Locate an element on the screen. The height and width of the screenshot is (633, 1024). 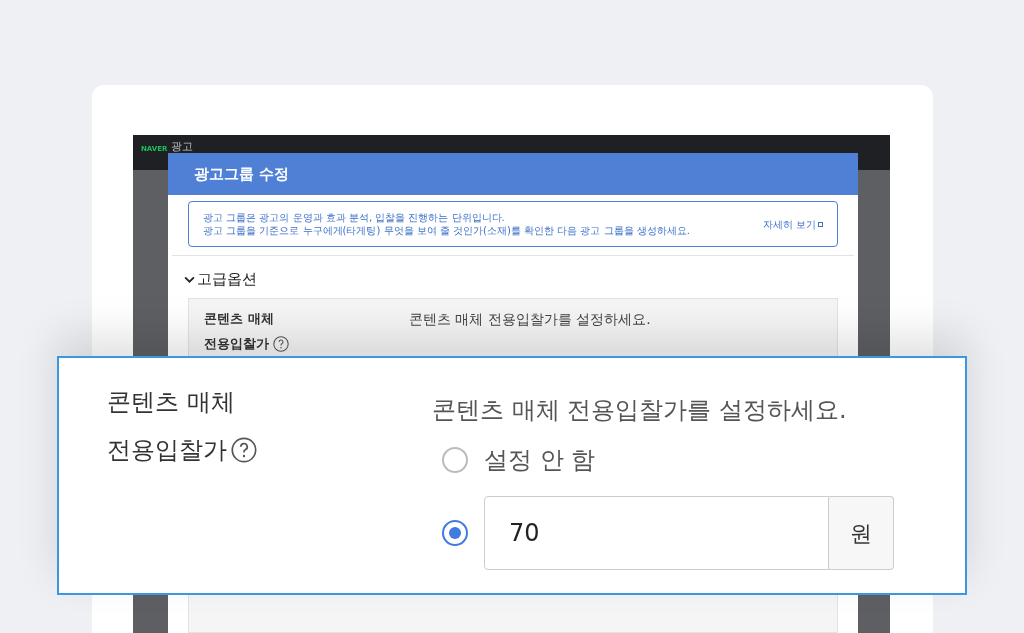
amount-input: 70 is located at coordinates (656, 533).